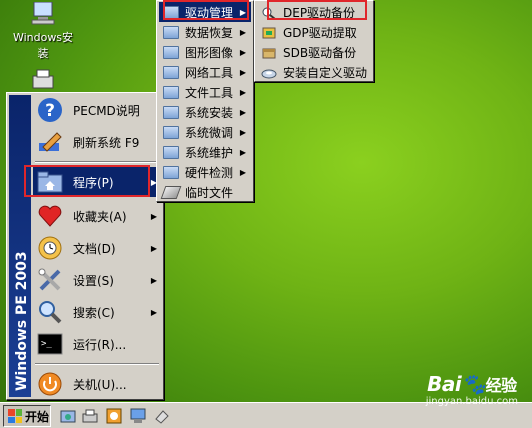 The height and width of the screenshot is (428, 532). I want to click on start-item-programs: 程序(P) ▶, so click(97, 182).